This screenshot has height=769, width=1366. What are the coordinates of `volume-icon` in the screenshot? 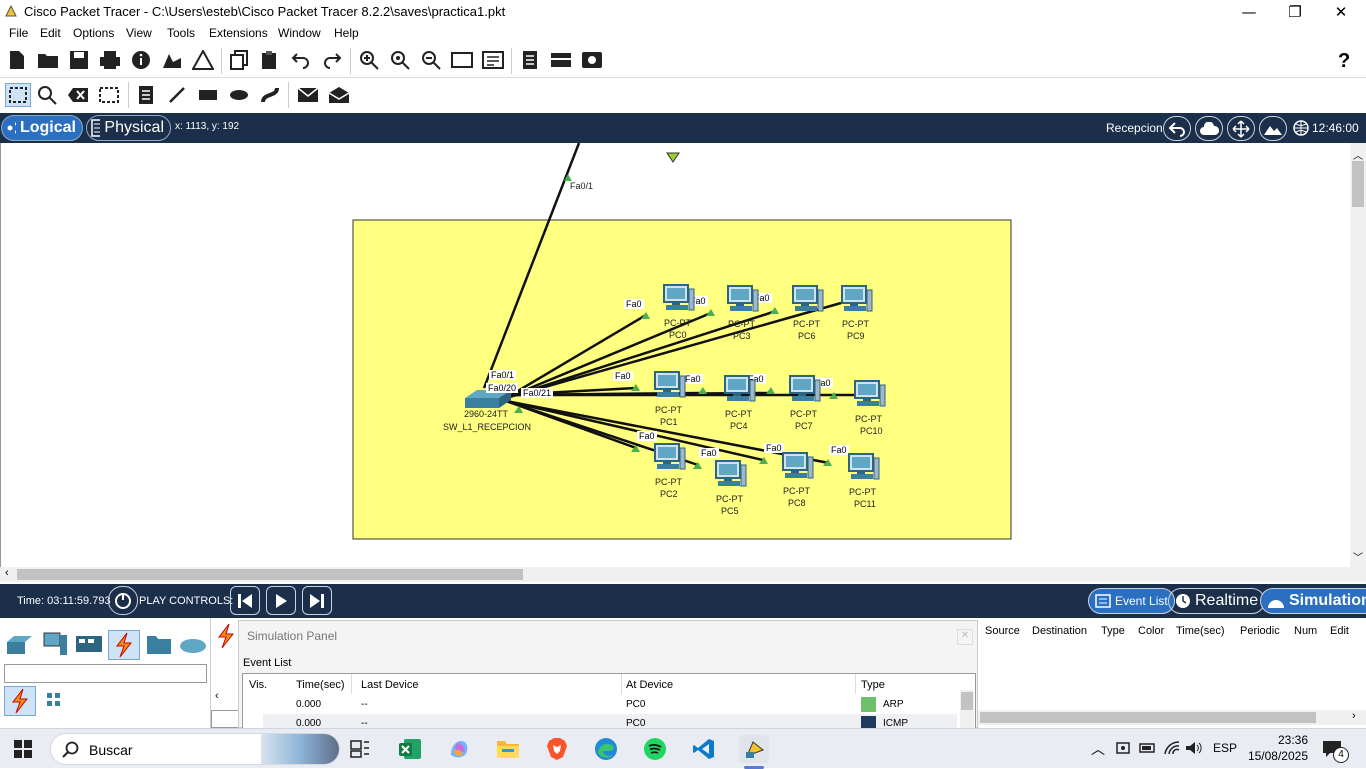 It's located at (1194, 749).